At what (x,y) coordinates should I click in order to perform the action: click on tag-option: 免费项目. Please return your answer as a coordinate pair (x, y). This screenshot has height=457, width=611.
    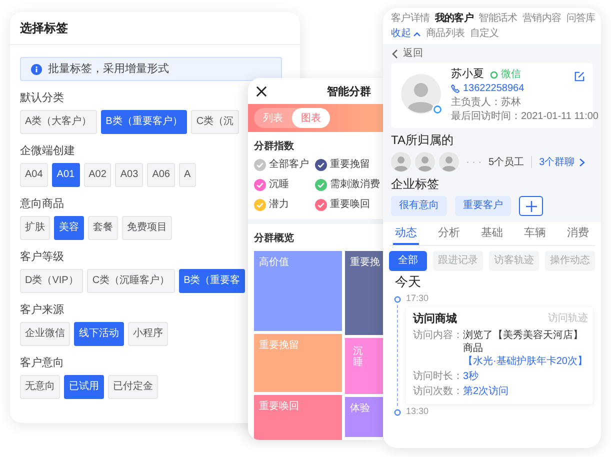
    Looking at the image, I should click on (147, 228).